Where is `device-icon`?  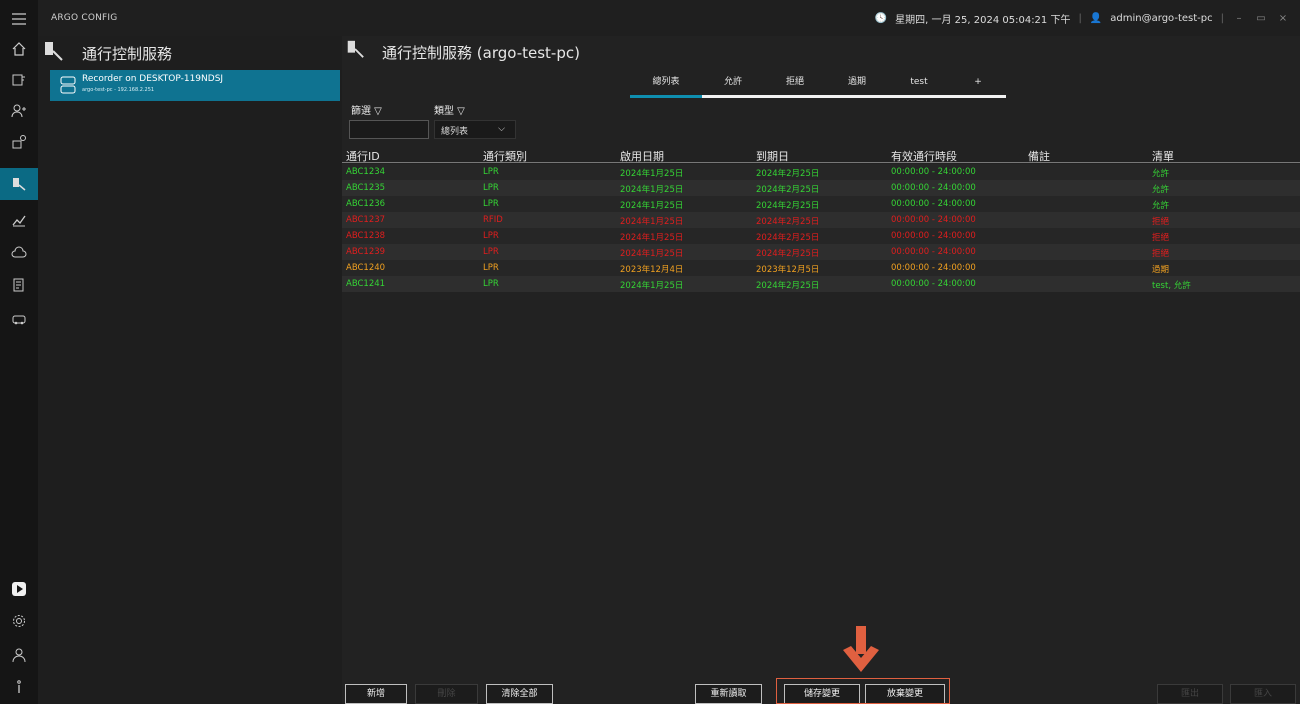
device-icon is located at coordinates (19, 80).